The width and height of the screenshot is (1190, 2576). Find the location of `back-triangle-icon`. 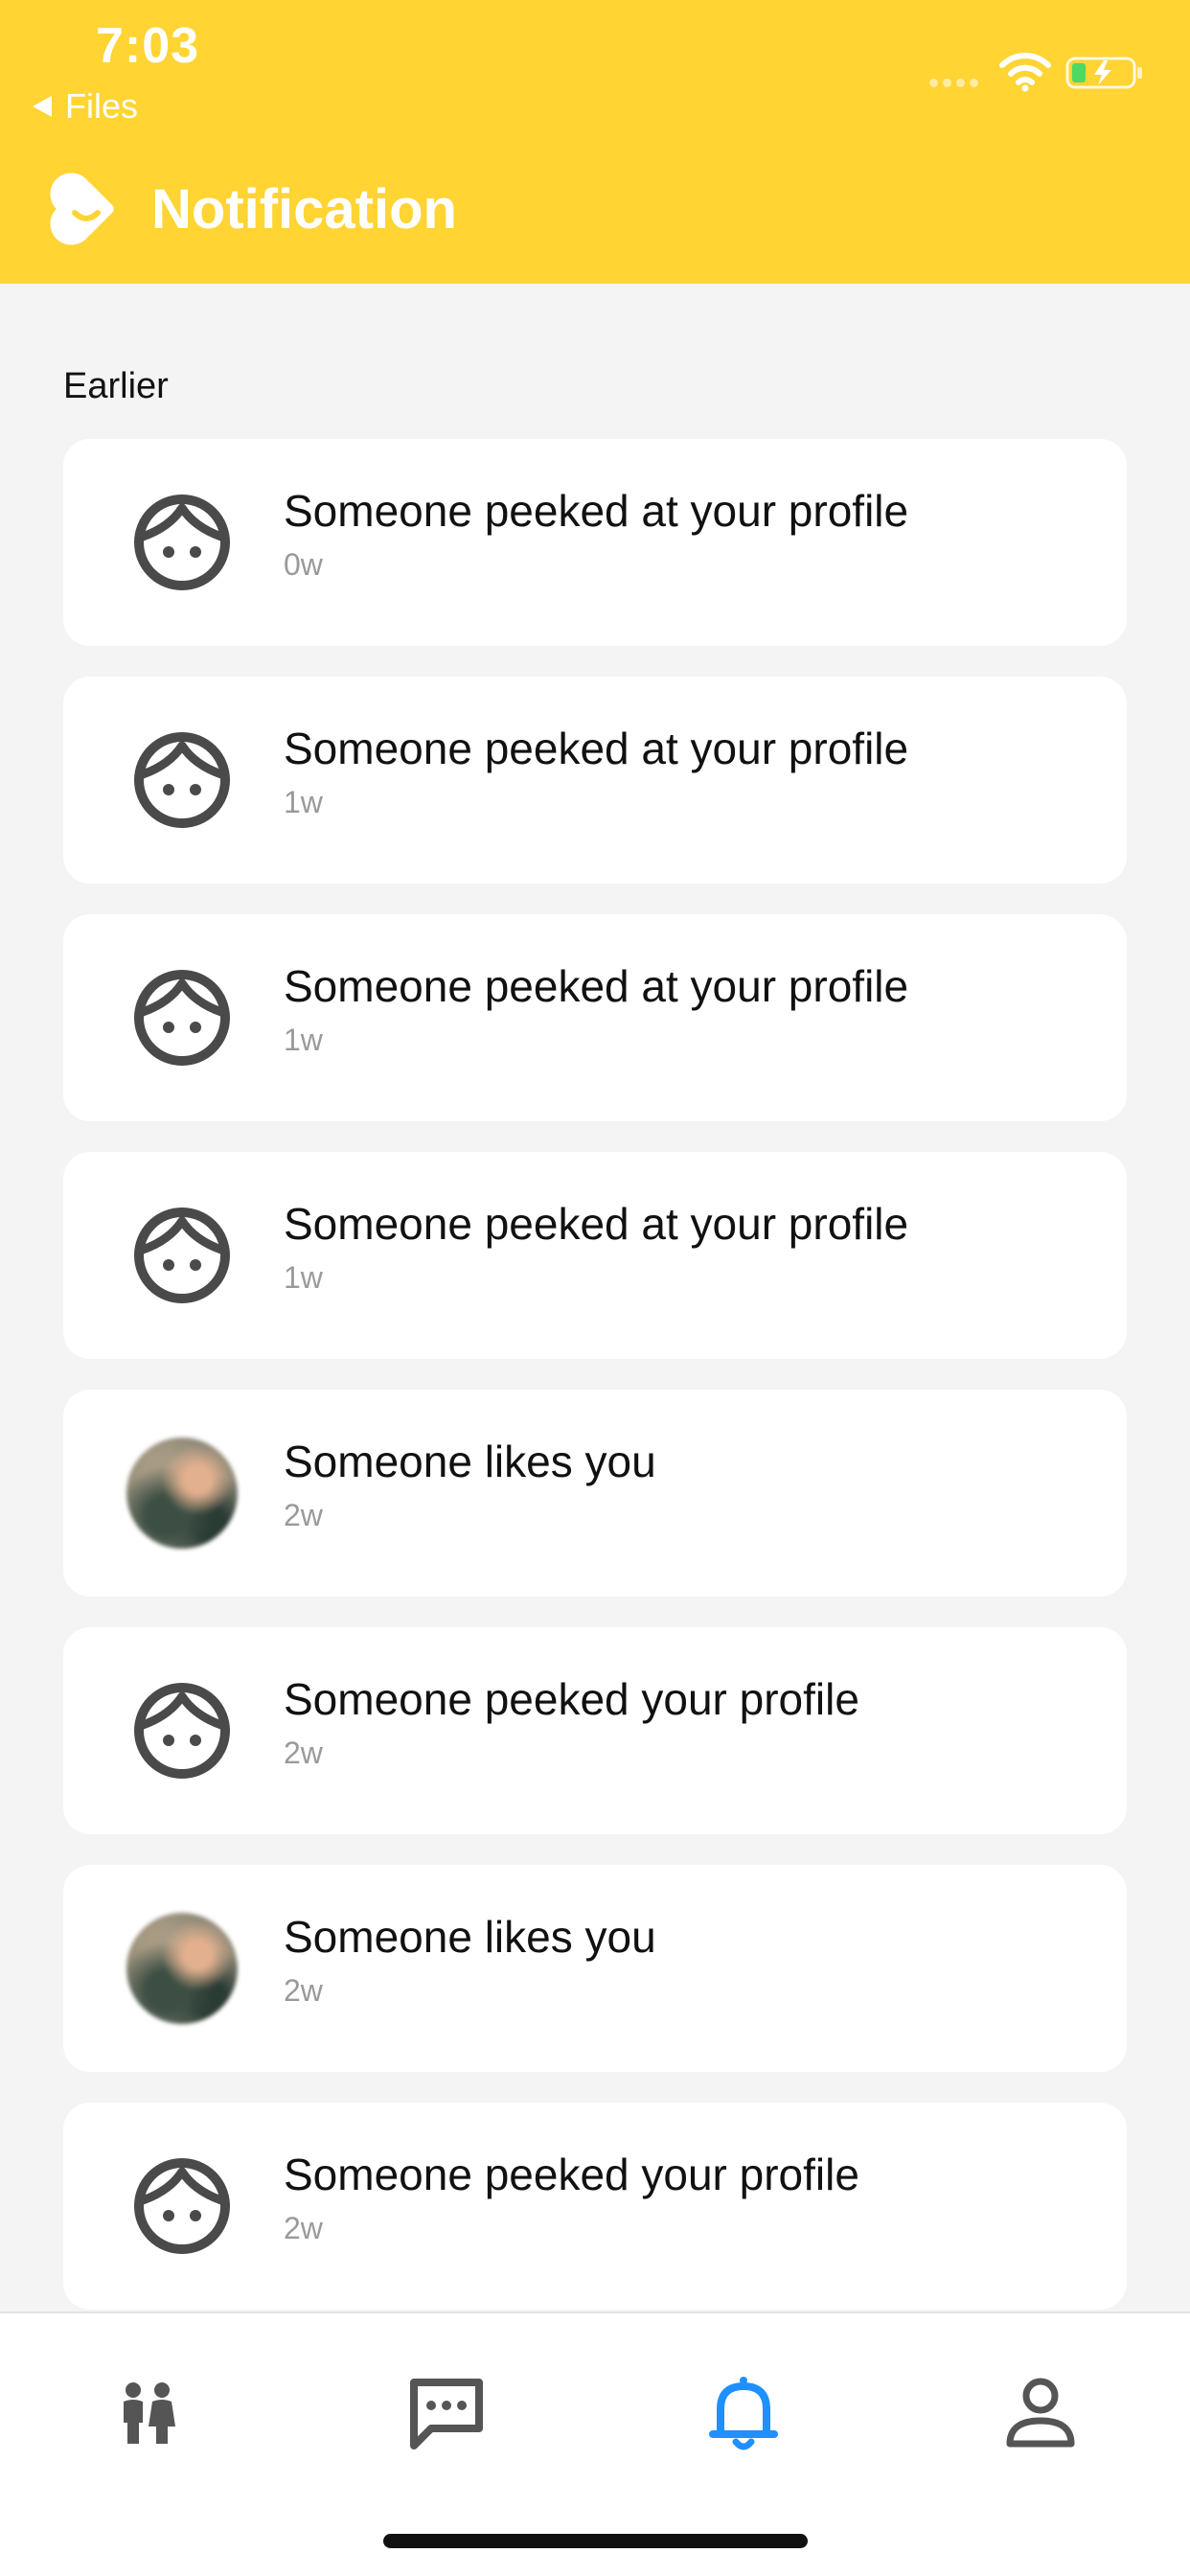

back-triangle-icon is located at coordinates (43, 106).